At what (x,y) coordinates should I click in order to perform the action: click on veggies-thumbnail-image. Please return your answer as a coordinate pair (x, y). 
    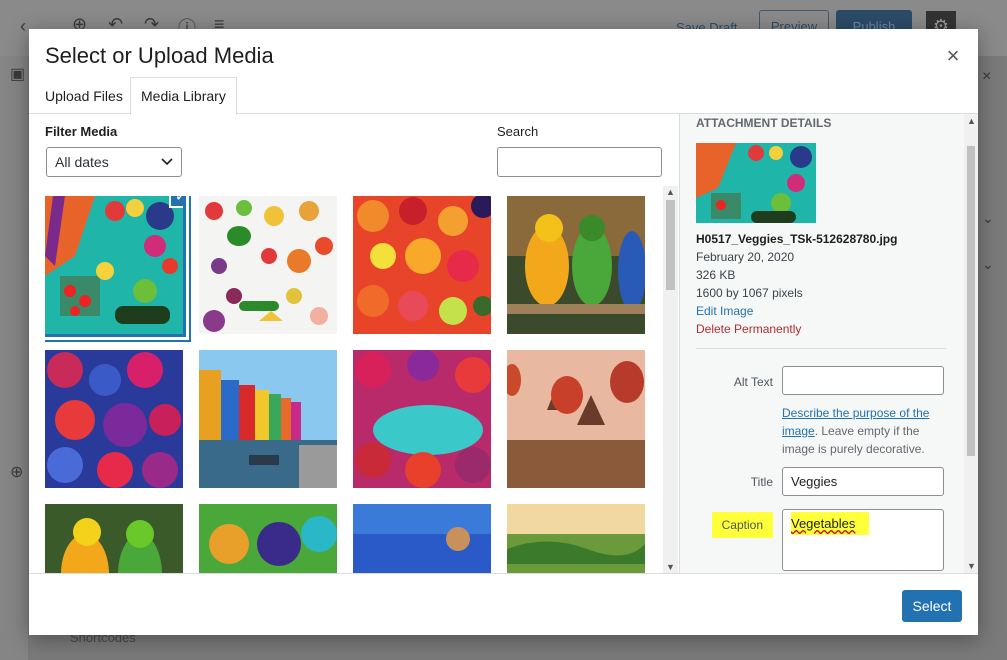
    Looking at the image, I should click on (756, 183).